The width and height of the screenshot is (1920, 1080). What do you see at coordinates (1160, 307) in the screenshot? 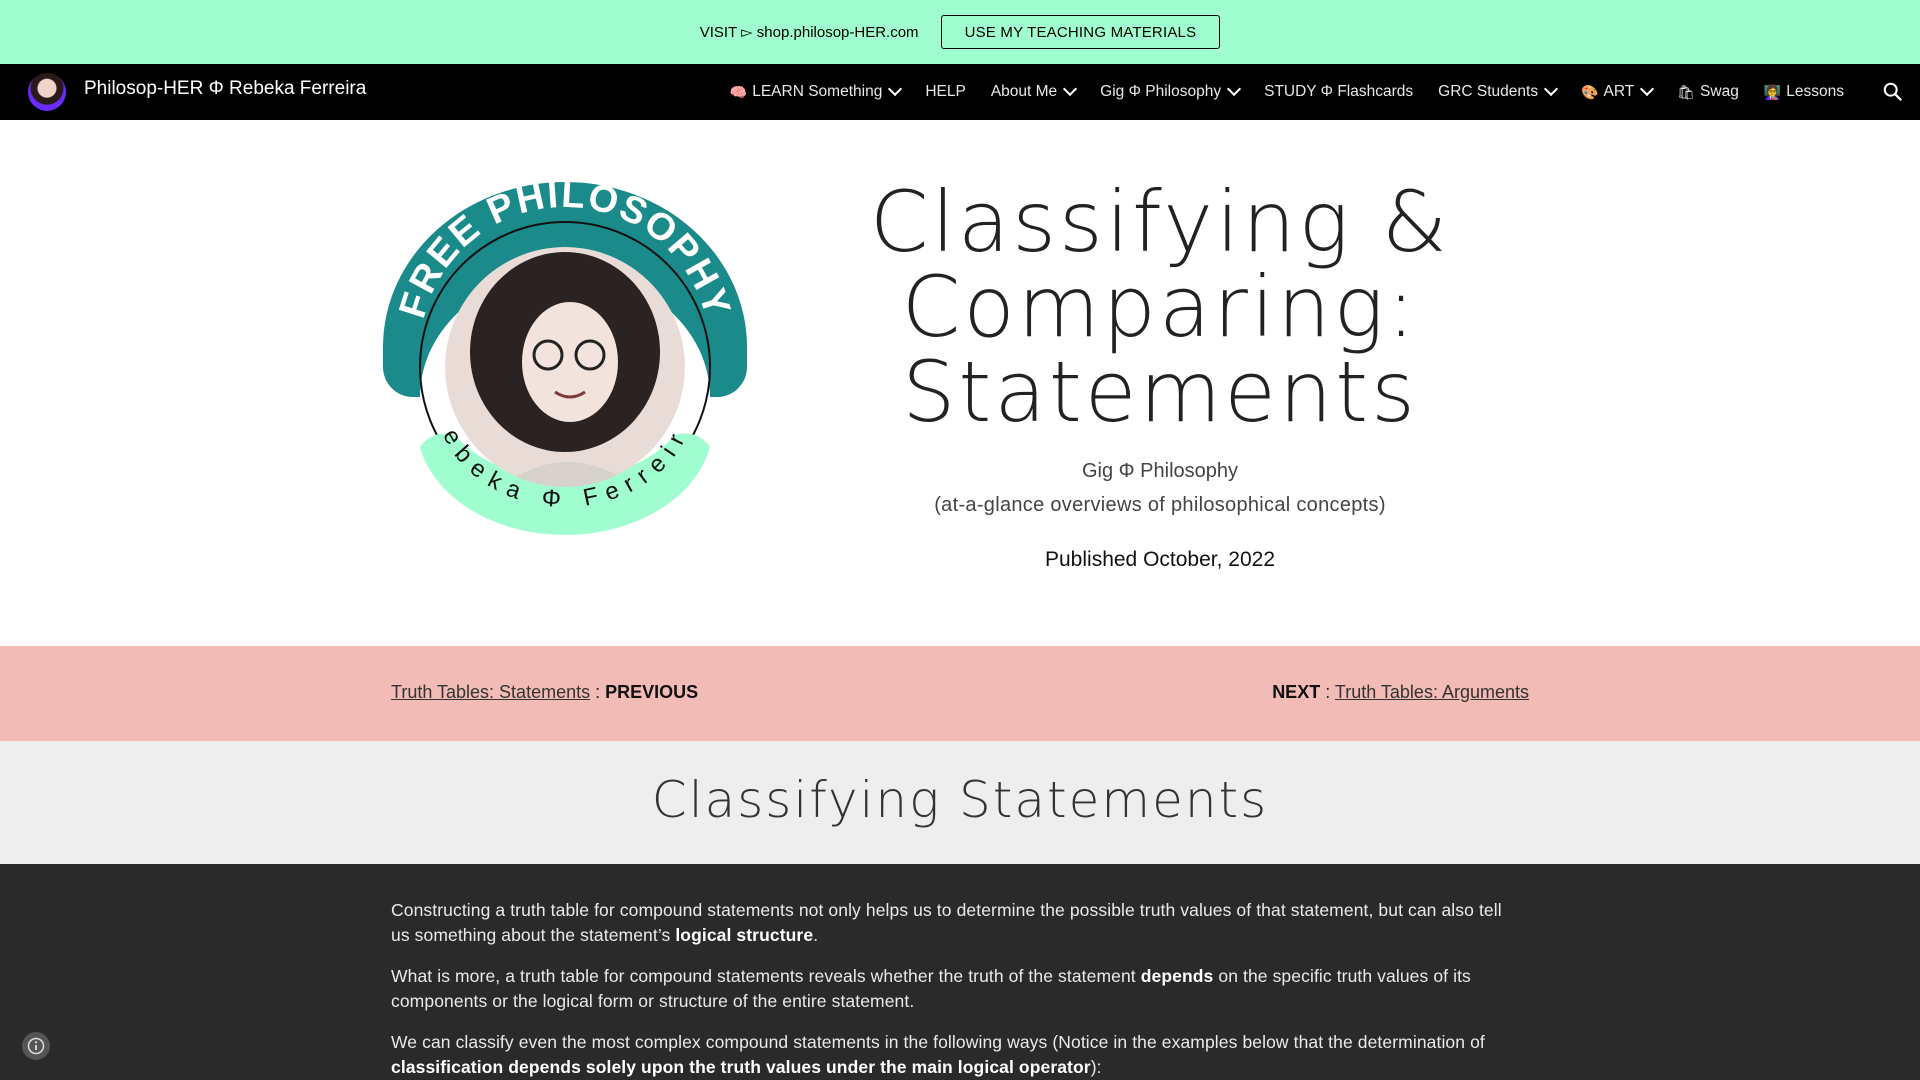
I see `page-title: Classifying & Comparing: Statements` at bounding box center [1160, 307].